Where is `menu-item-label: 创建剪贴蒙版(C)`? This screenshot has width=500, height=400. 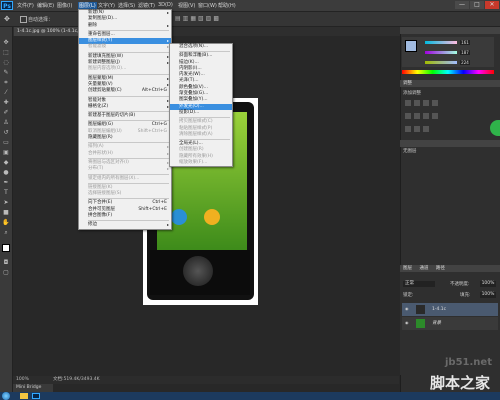 menu-item-label: 创建剪贴蒙版(C) is located at coordinates (105, 91).